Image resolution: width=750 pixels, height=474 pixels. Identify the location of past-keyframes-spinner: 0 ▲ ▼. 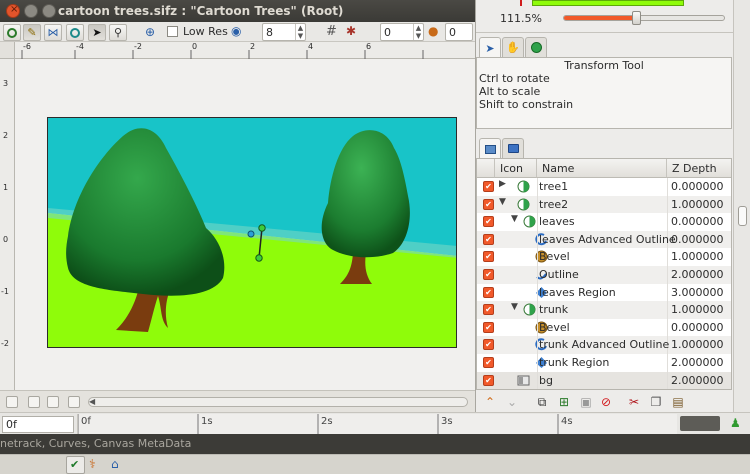
(402, 32).